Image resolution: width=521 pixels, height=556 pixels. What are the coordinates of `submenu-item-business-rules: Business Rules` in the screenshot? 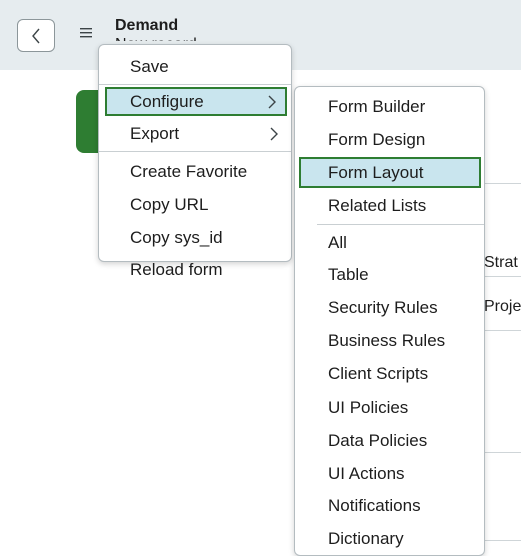 It's located at (389, 341).